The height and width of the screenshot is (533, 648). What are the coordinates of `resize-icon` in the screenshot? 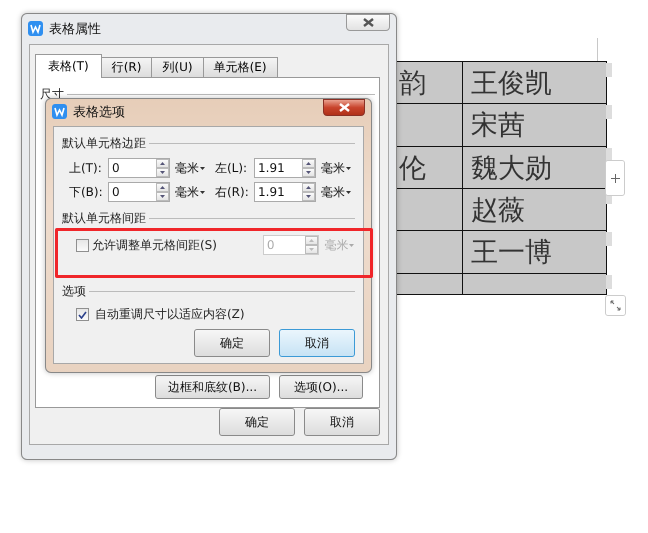 It's located at (615, 305).